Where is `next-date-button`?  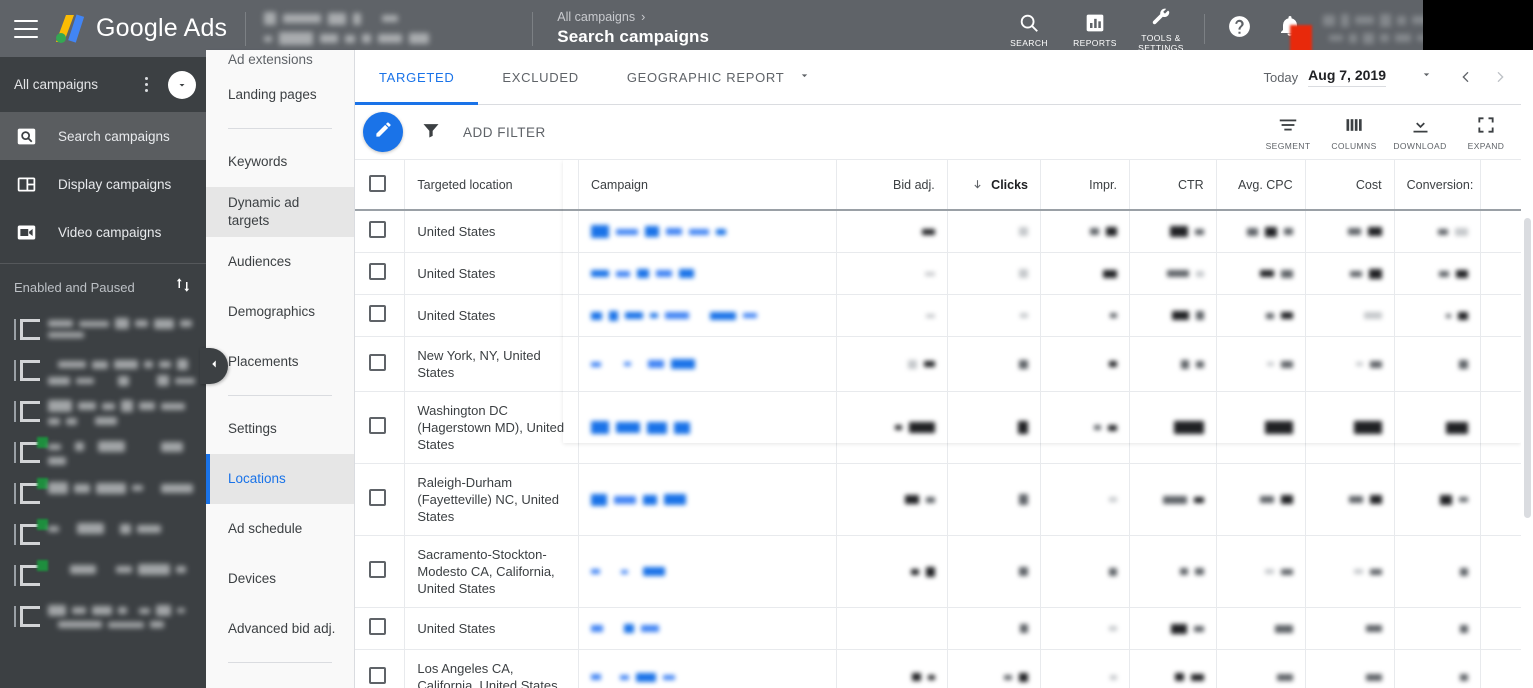
next-date-button is located at coordinates (1500, 77).